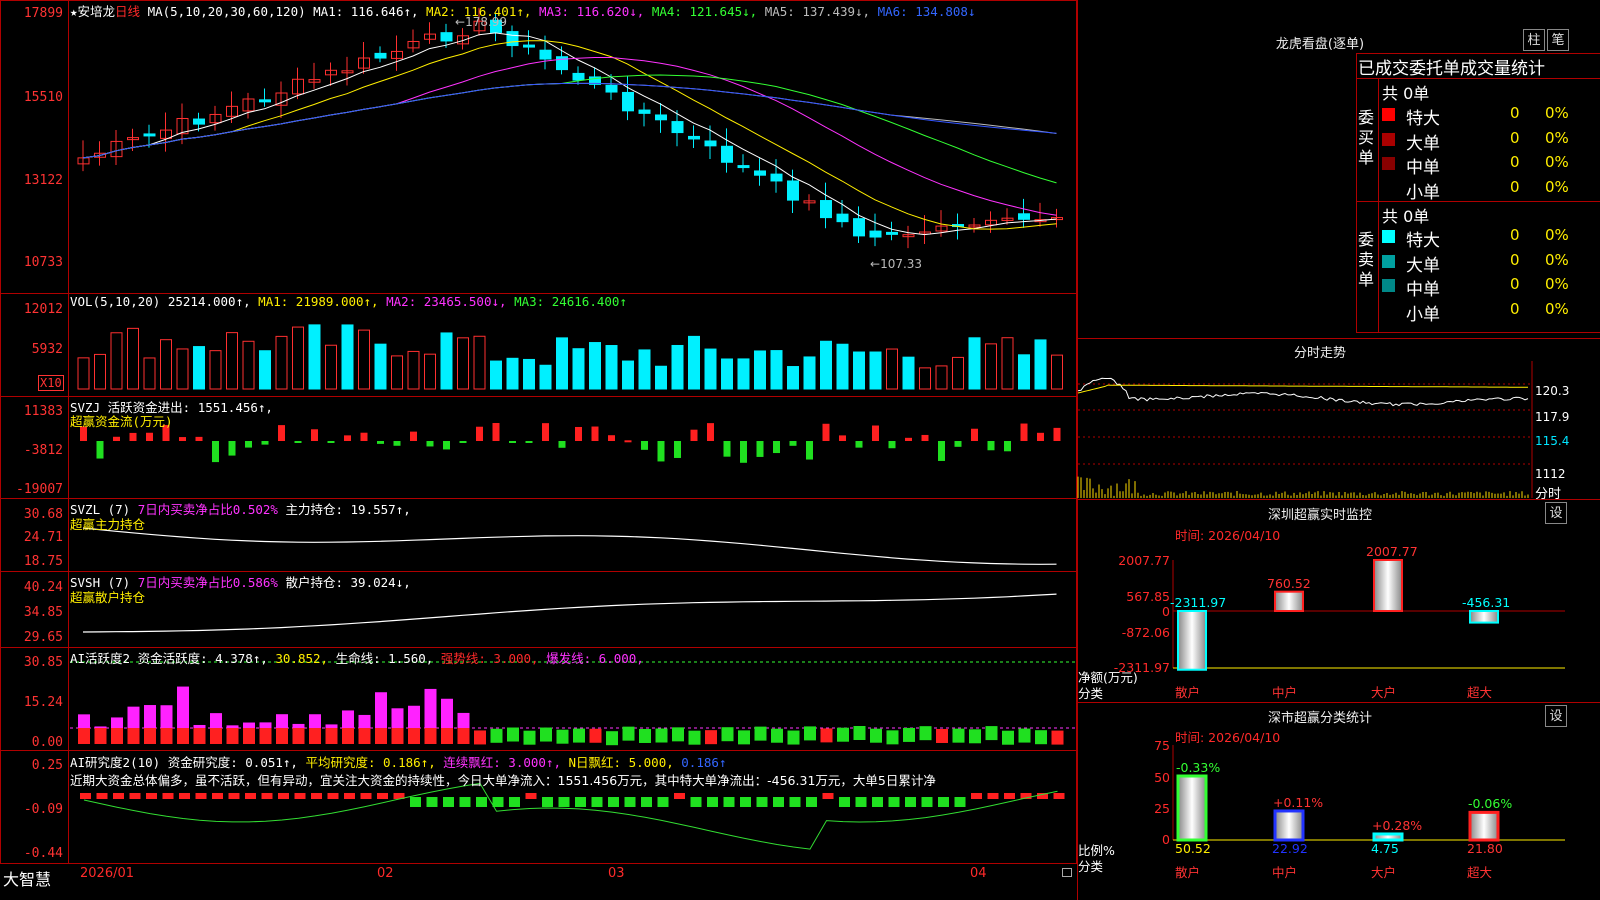  I want to click on ai1-axis-1: 30.85, so click(43, 662).